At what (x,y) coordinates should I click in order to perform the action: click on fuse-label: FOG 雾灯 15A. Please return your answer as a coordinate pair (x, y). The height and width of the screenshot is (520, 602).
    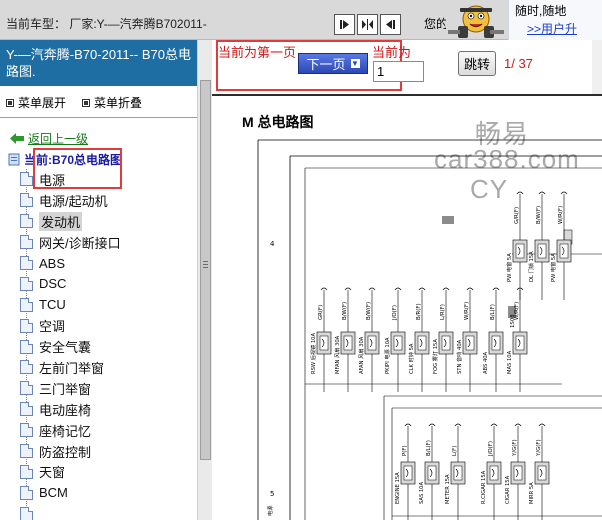
    Looking at the image, I should click on (435, 356).